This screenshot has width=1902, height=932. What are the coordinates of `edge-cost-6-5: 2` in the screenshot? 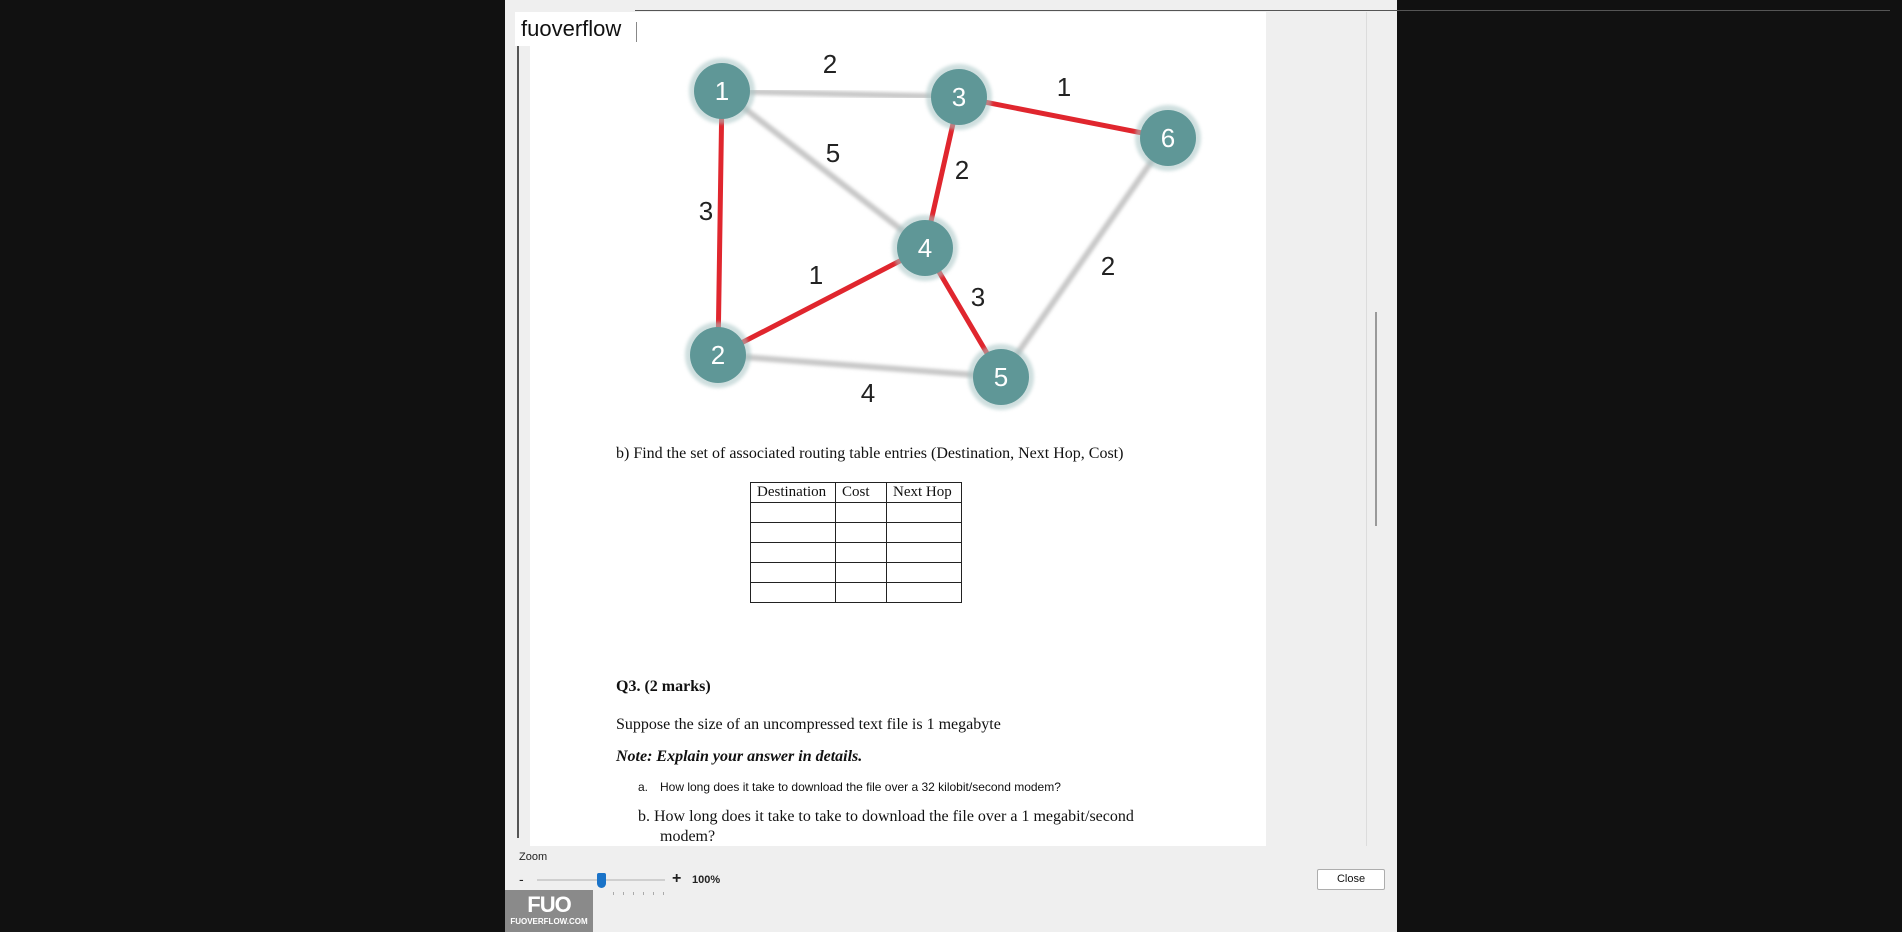 It's located at (1108, 266).